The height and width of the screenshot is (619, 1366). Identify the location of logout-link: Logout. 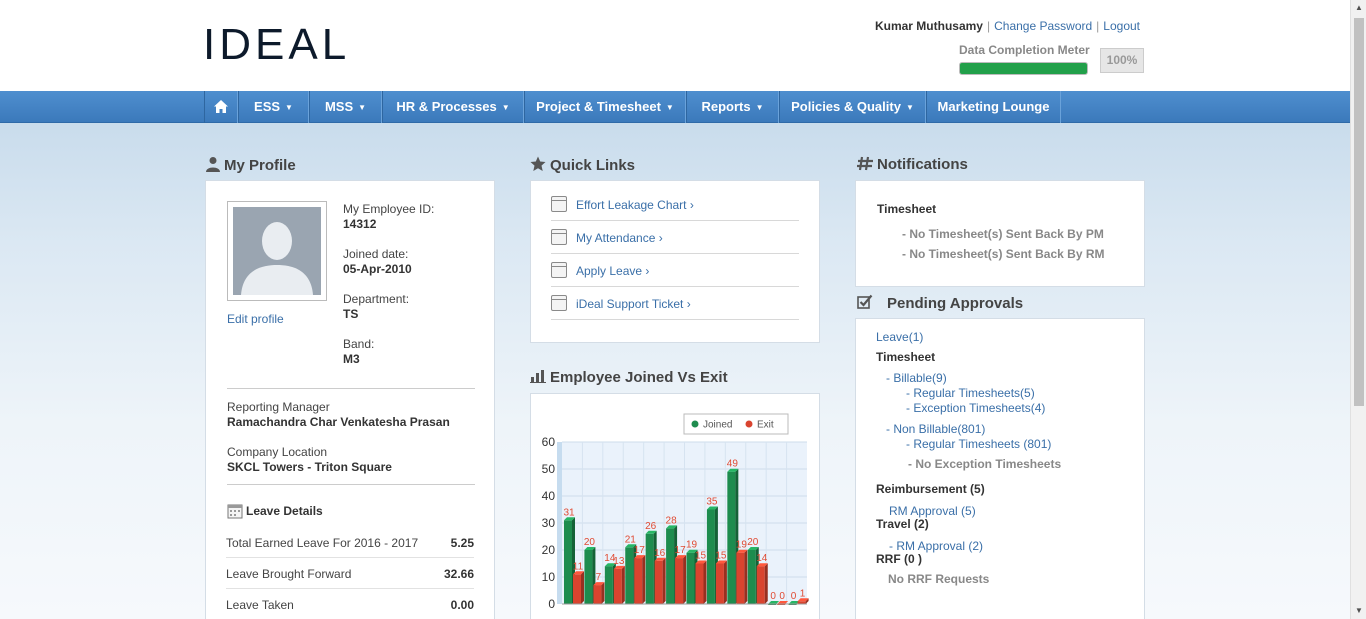
(1121, 26).